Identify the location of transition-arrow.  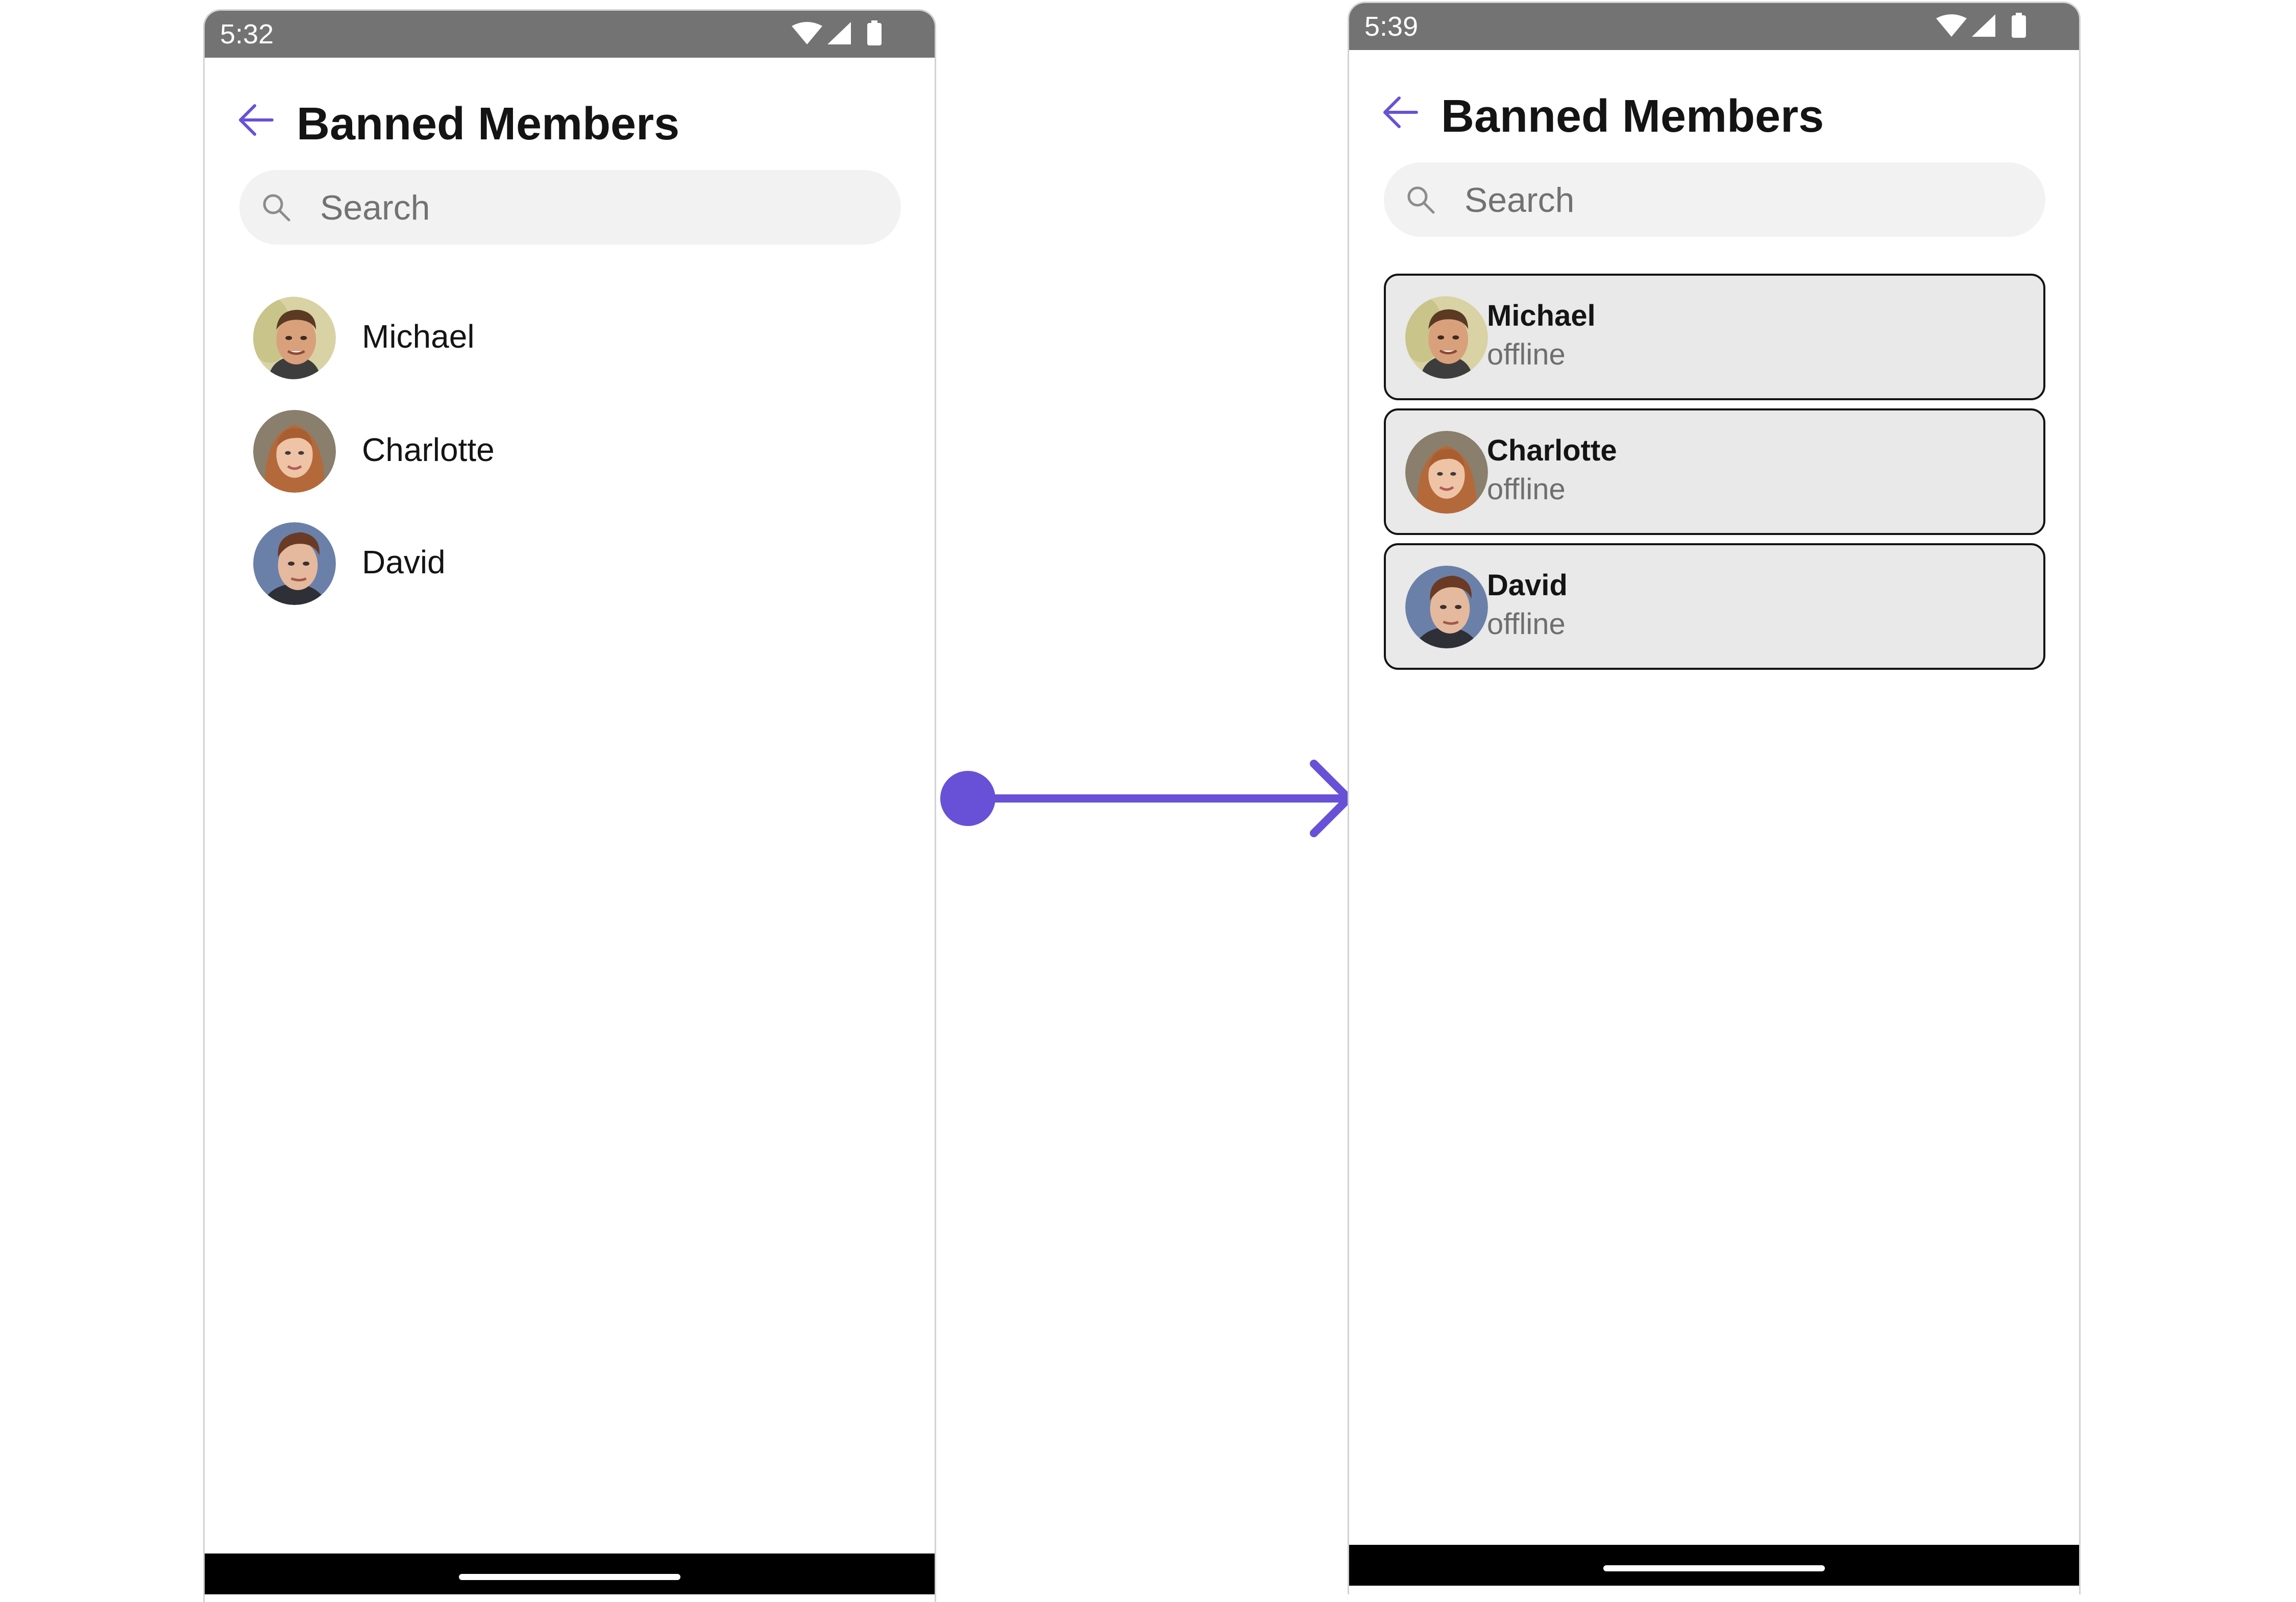
(1146, 798).